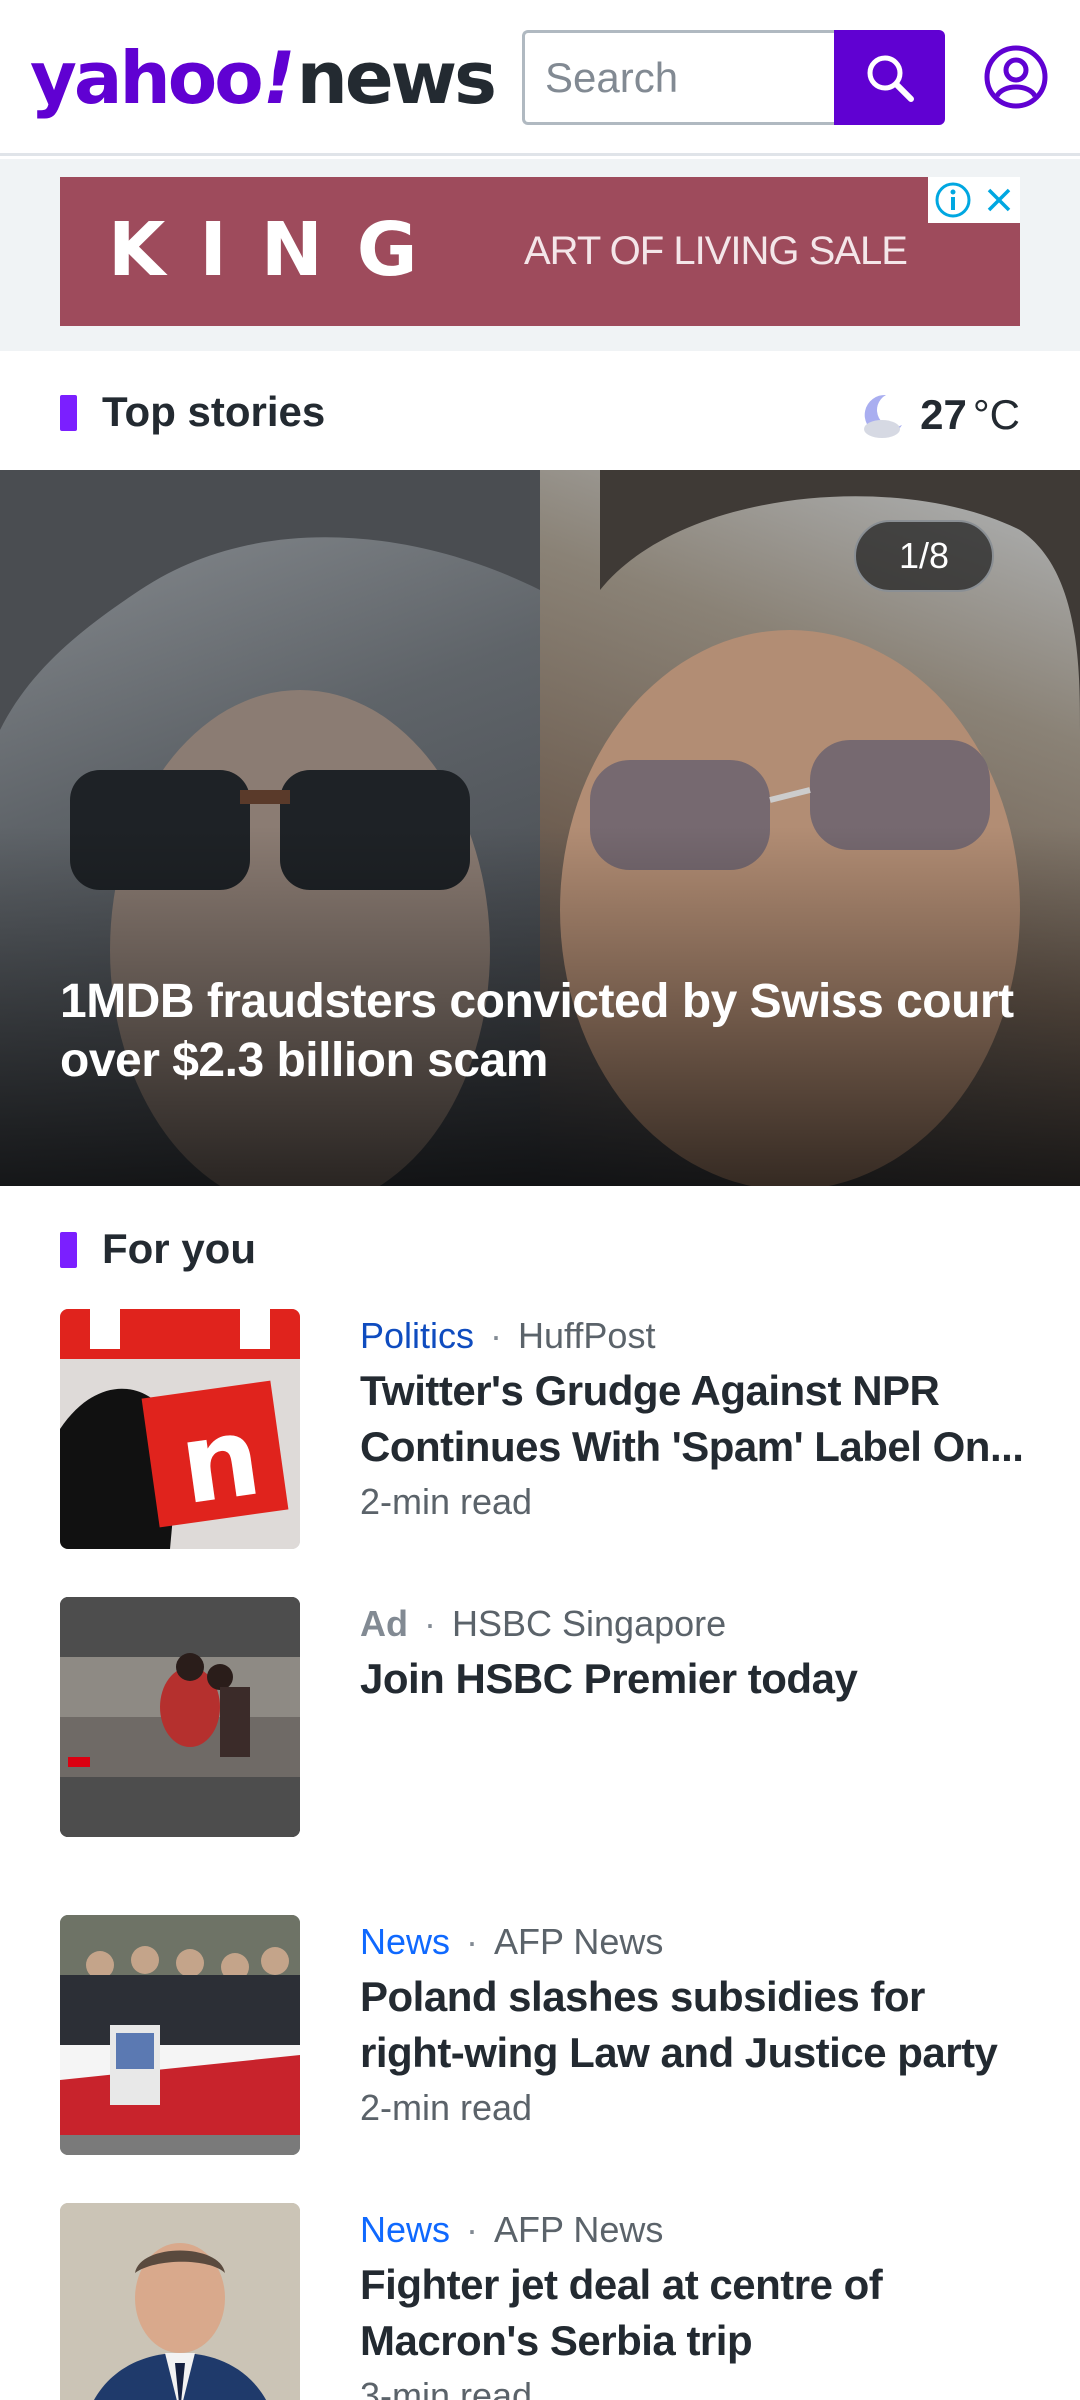 The image size is (1080, 2400). I want to click on ad-tagline-text: ART OF LIVING SALE, so click(716, 251).